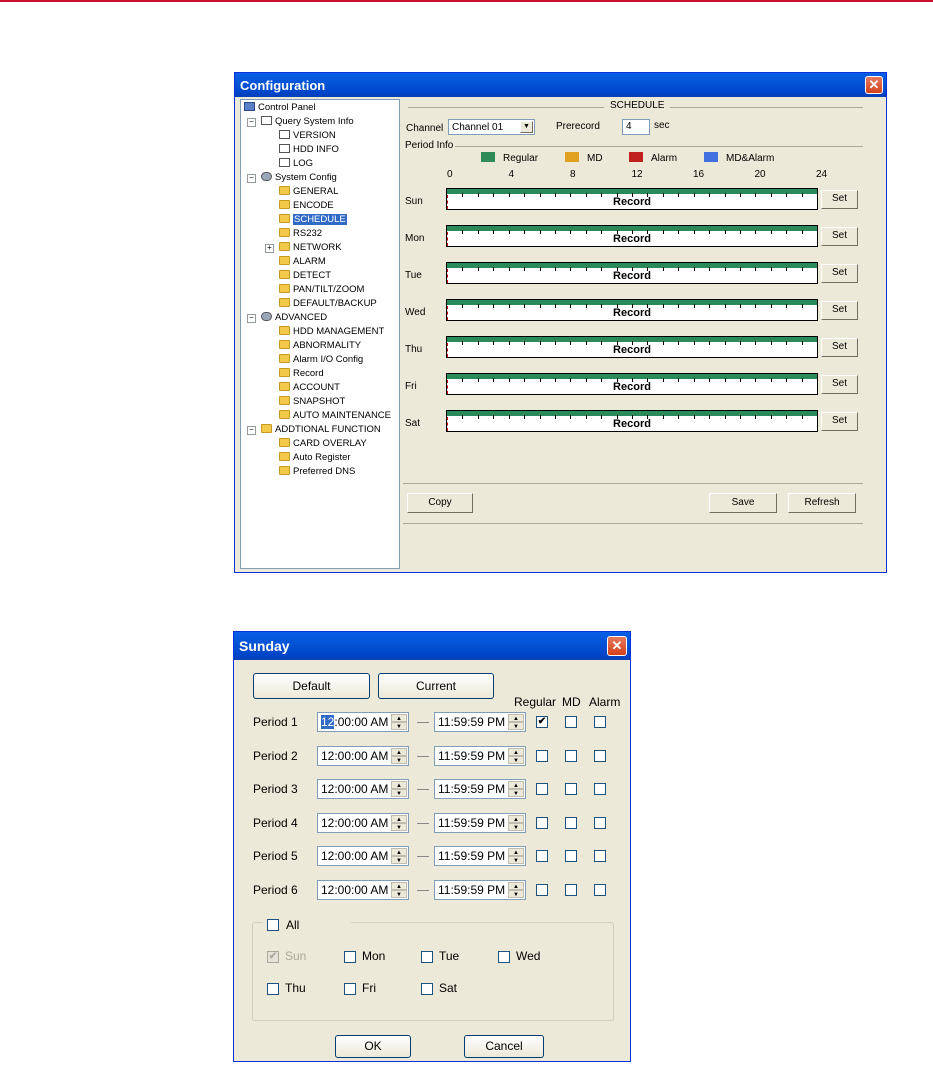 The width and height of the screenshot is (933, 1069). Describe the element at coordinates (491, 127) in the screenshot. I see `channel-select: Channel 01 ▼` at that location.